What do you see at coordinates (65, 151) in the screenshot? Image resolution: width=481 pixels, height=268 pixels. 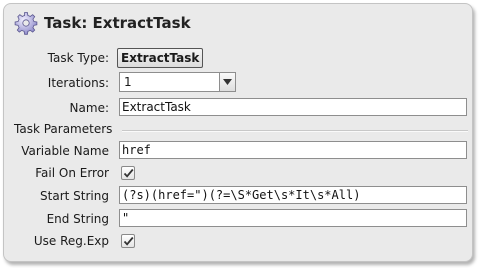 I see `variable-name-label: Variable Name` at bounding box center [65, 151].